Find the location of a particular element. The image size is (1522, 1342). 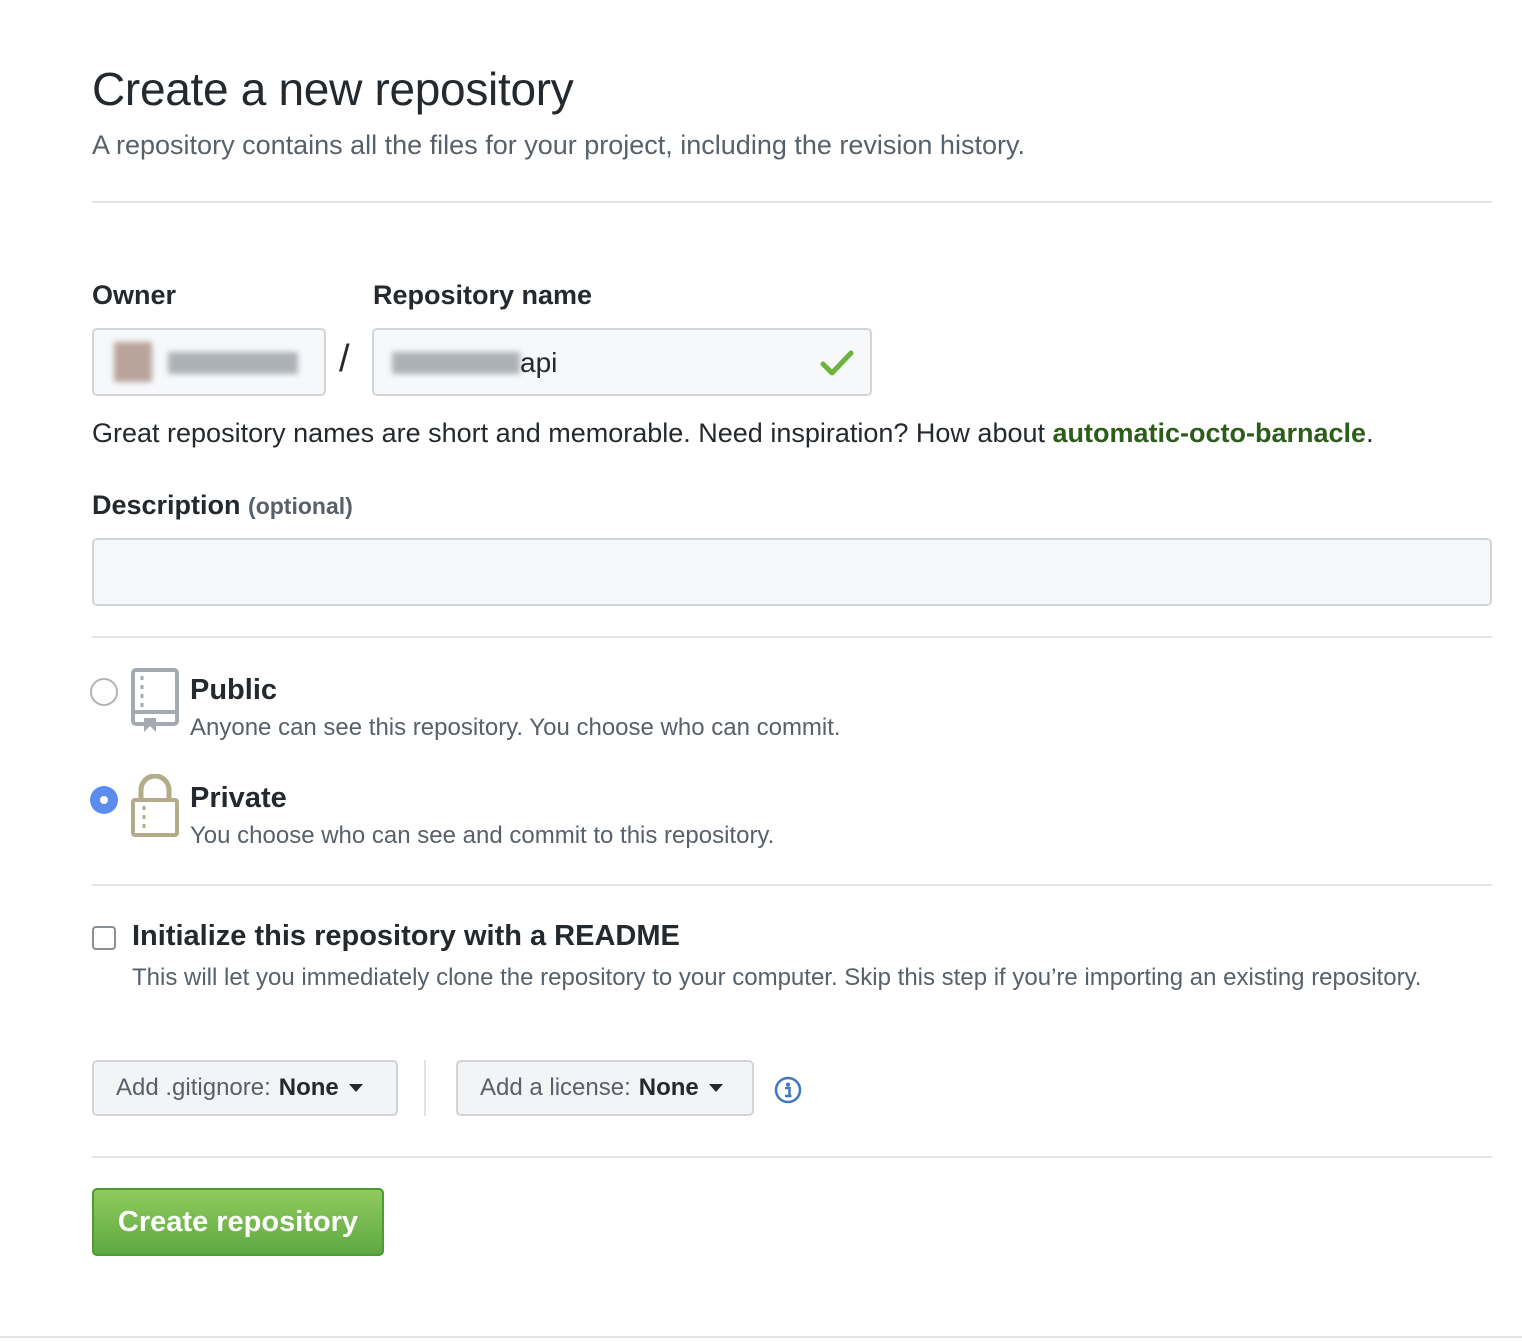

readme-checkbox is located at coordinates (104, 938).